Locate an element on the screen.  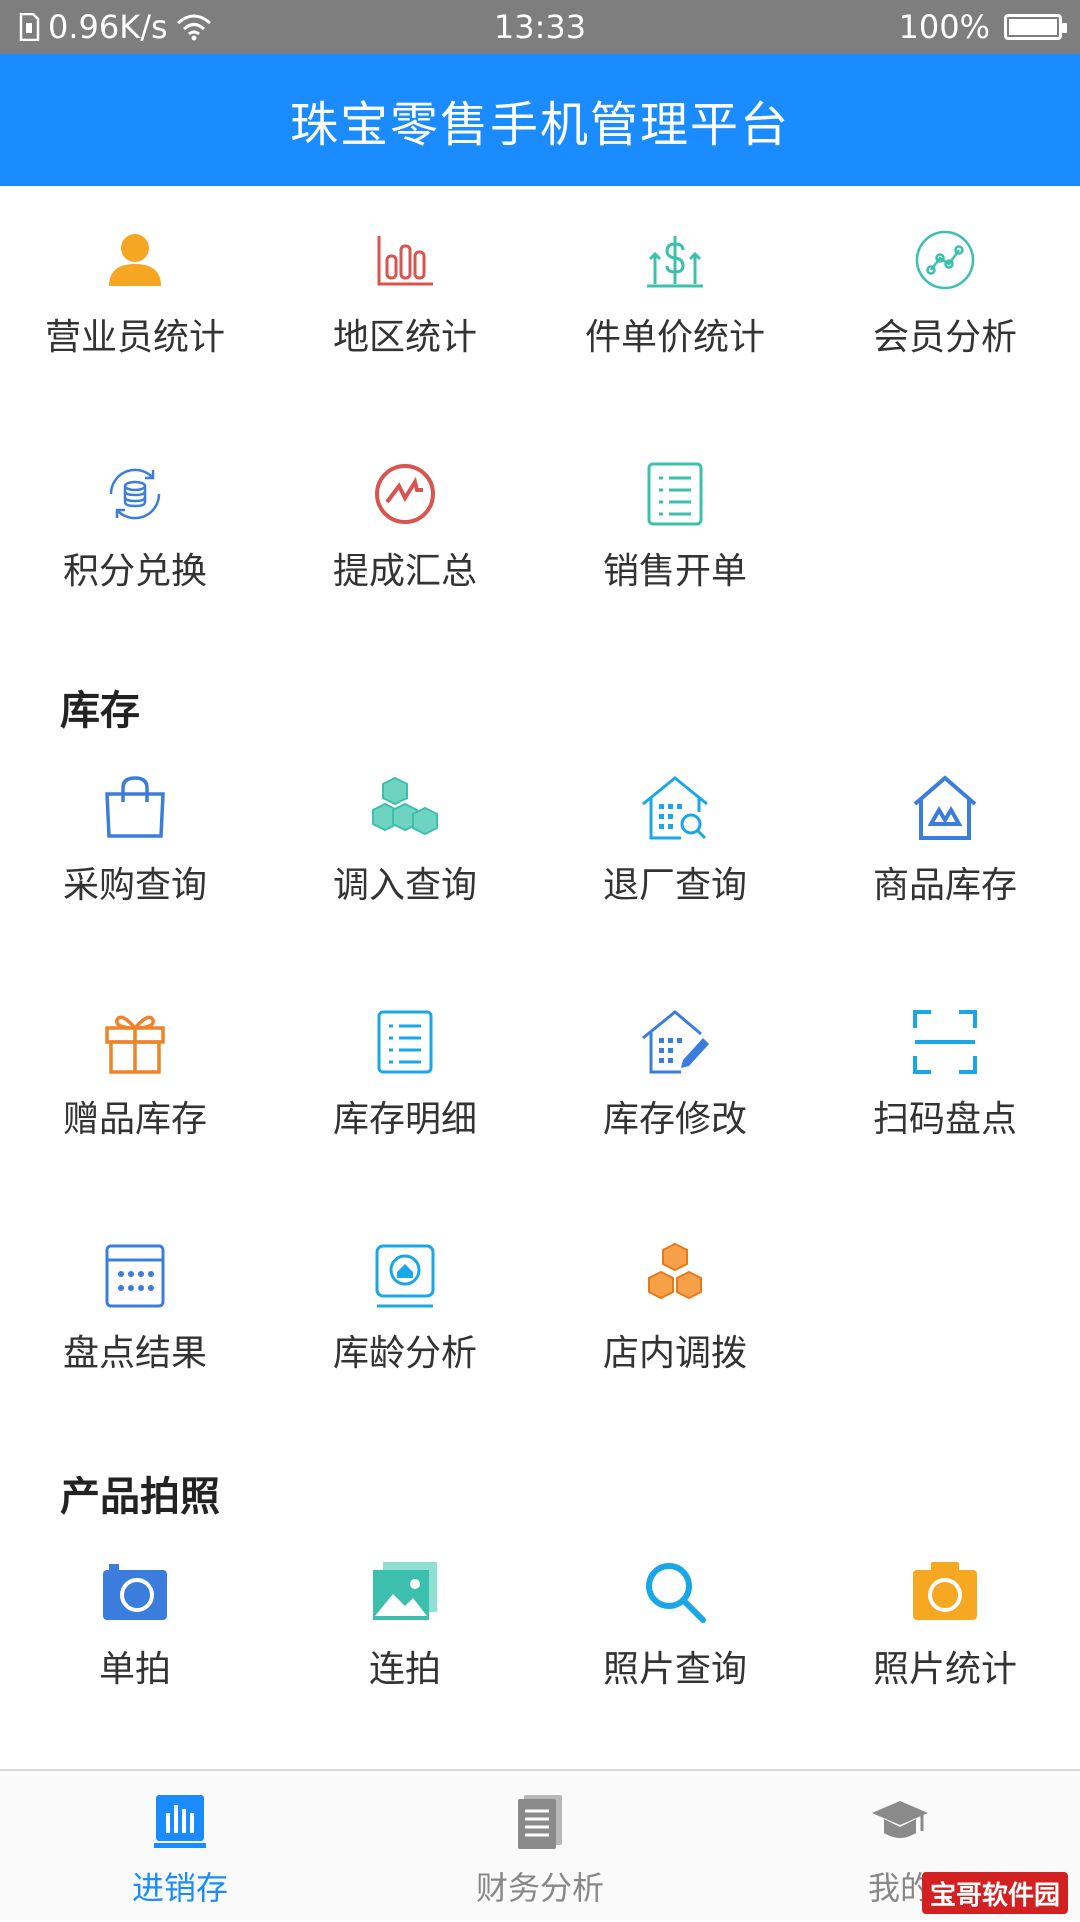
grid-item-stock-age-analysis: 库龄分析 is located at coordinates (405, 1302).